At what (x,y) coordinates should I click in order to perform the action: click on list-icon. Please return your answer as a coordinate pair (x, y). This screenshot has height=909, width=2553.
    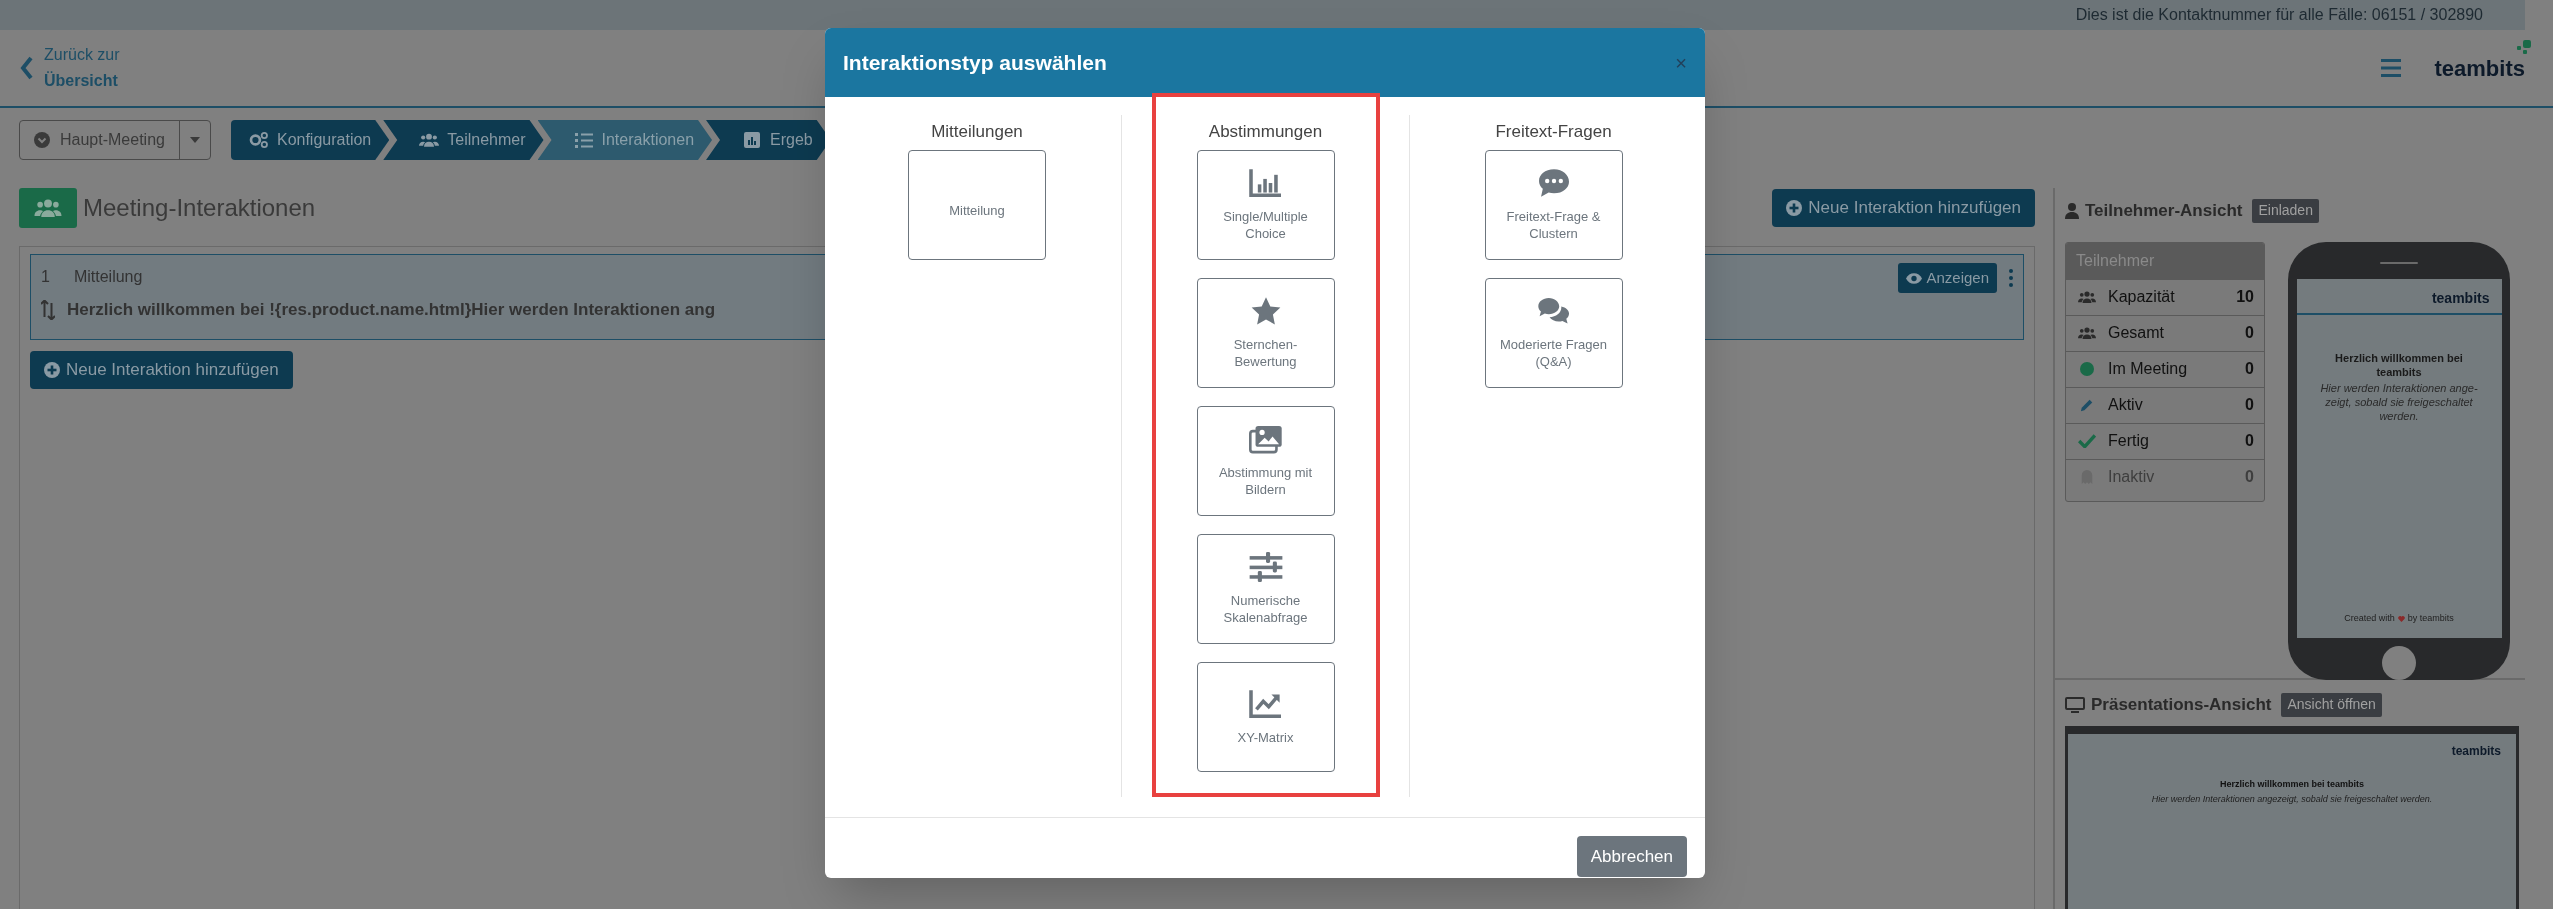
    Looking at the image, I should click on (583, 140).